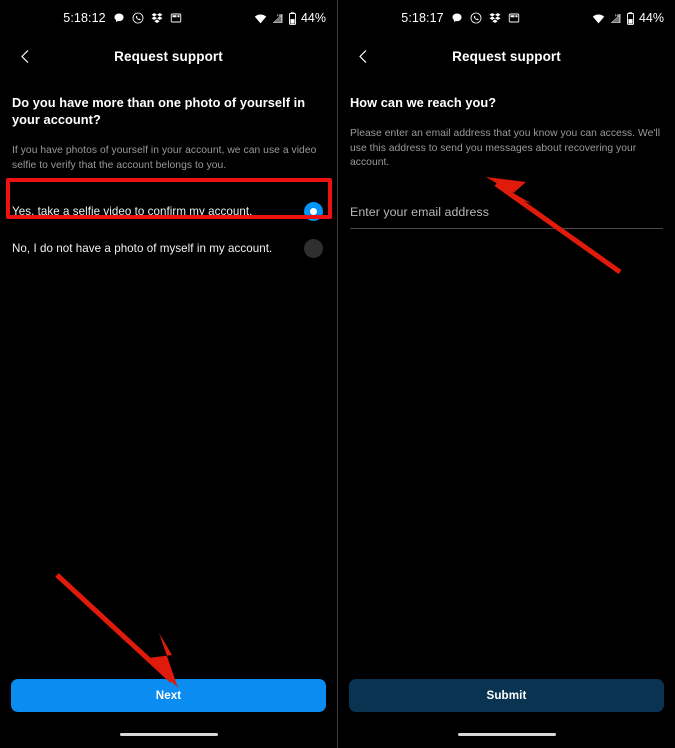 The height and width of the screenshot is (748, 675). I want to click on status-bar: 5:18:17 HD 44%, so click(506, 18).